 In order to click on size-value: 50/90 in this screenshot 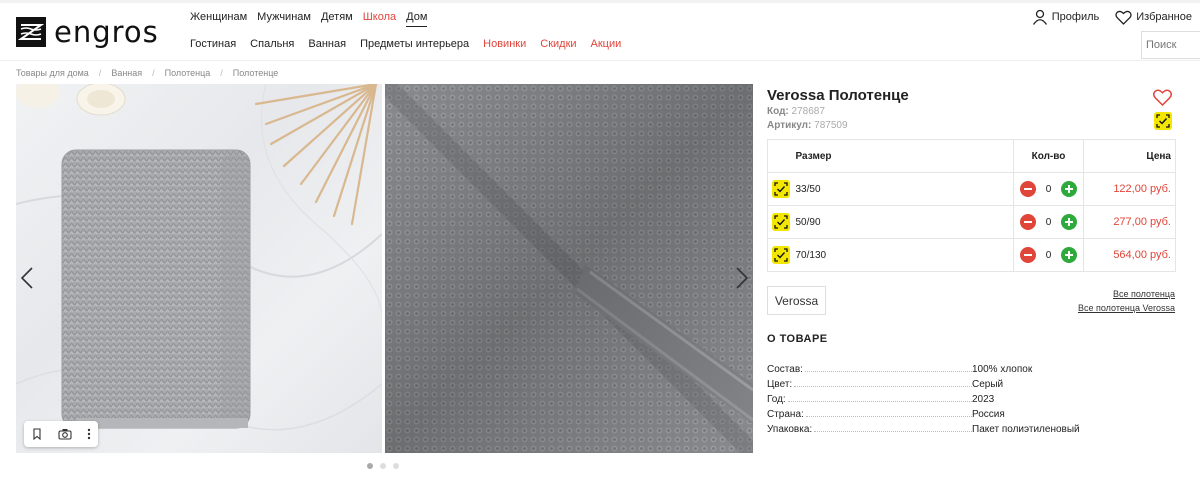, I will do `click(903, 222)`.